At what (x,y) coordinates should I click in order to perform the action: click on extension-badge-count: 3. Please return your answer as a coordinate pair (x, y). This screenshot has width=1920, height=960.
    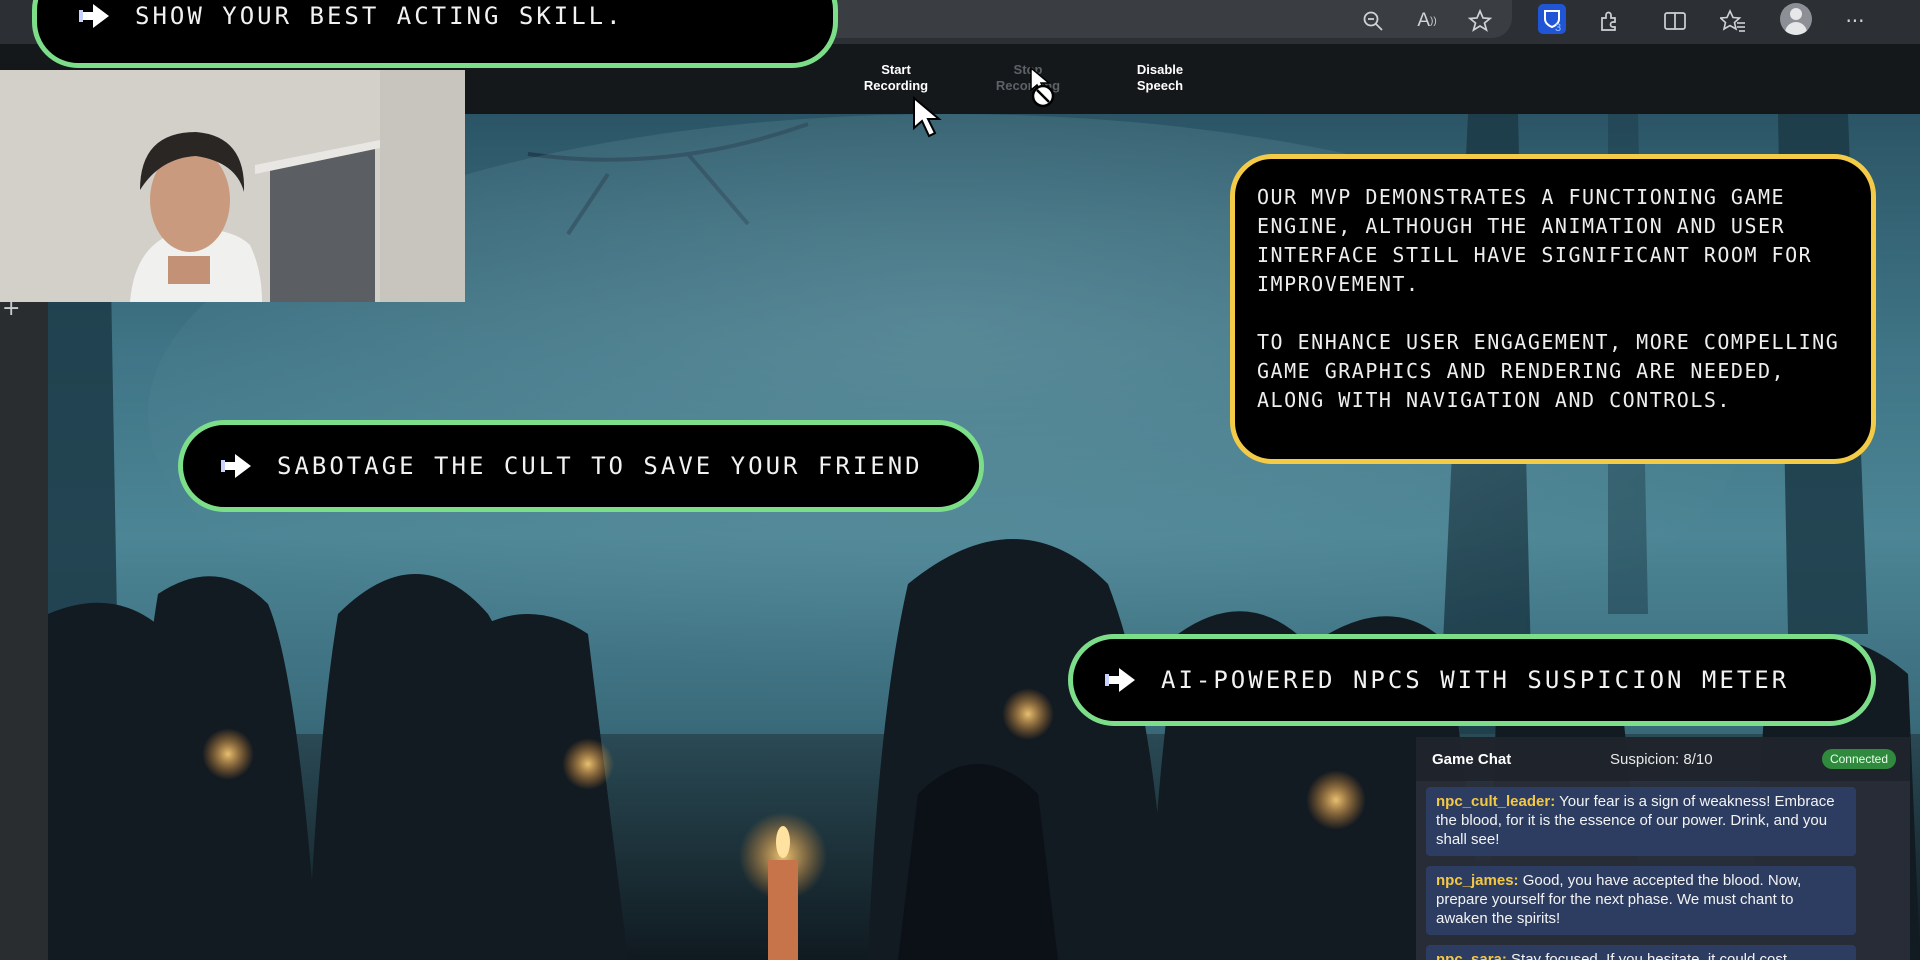
    Looking at the image, I should click on (1558, 28).